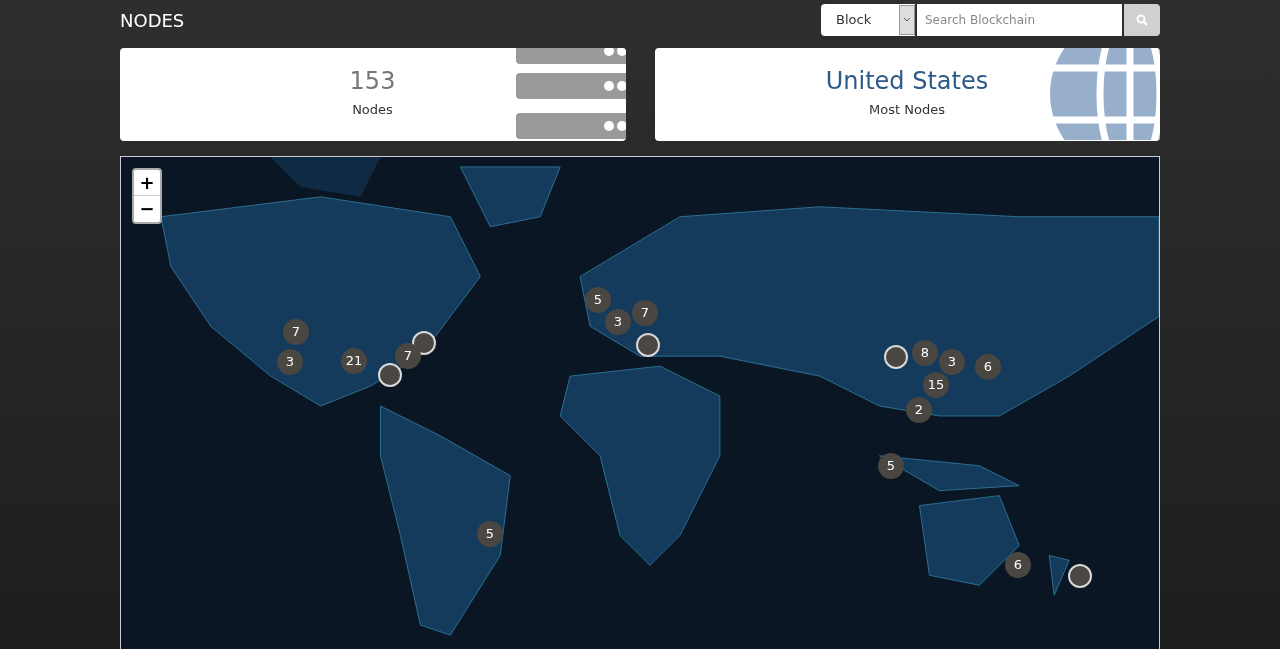  Describe the element at coordinates (907, 81) in the screenshot. I see `stat-value: United States` at that location.